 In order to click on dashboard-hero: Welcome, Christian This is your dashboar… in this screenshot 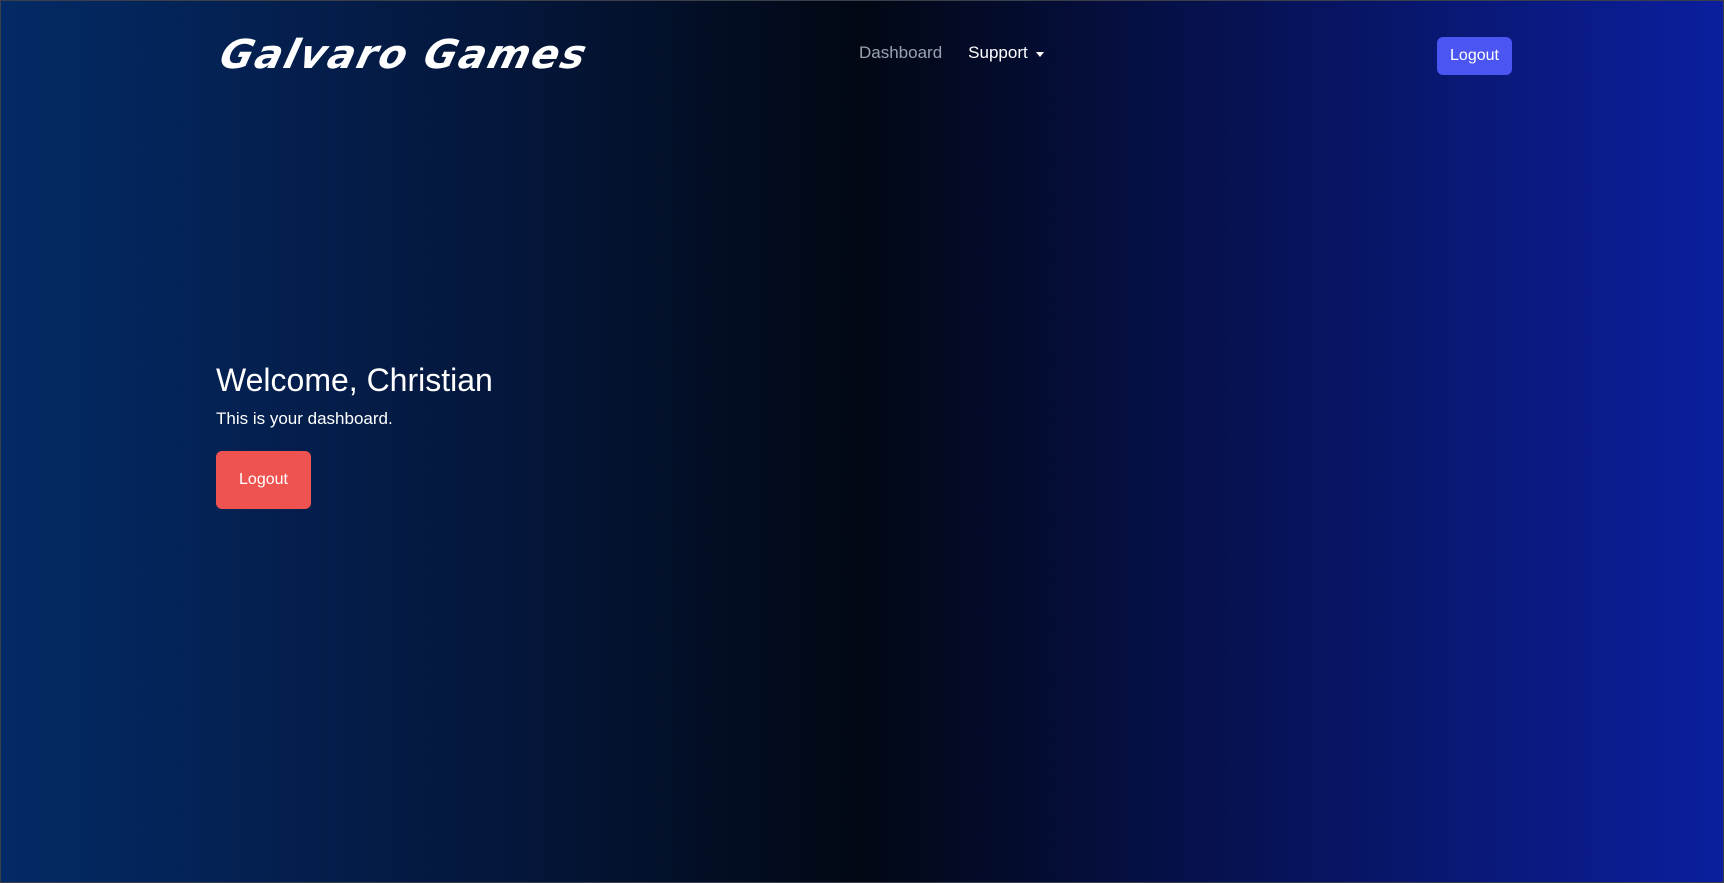, I will do `click(354, 434)`.